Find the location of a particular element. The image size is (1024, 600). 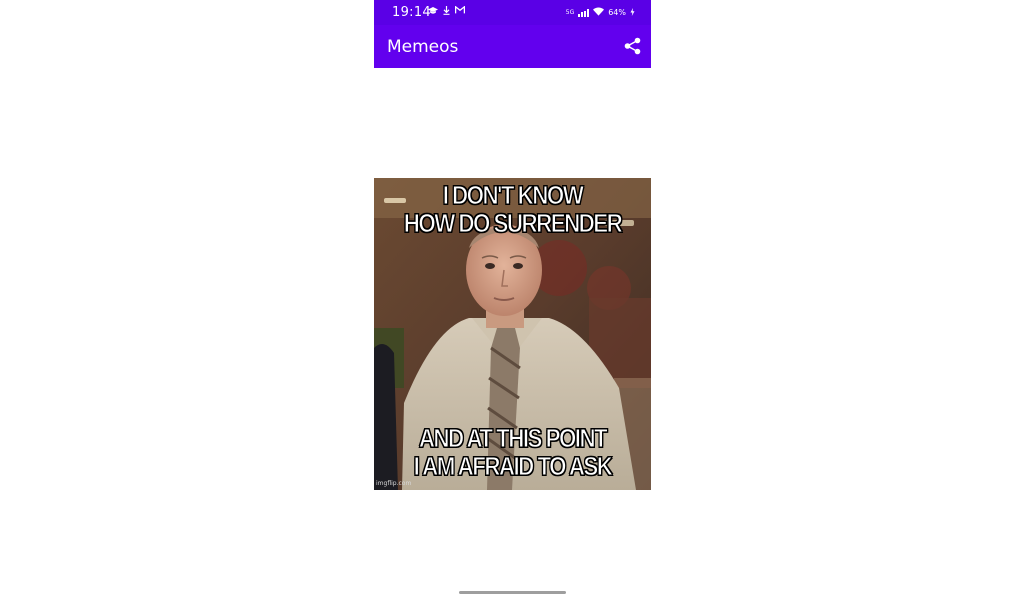

meme-bottom-line-2: I AM AFRAID TO ASK is located at coordinates (513, 466).